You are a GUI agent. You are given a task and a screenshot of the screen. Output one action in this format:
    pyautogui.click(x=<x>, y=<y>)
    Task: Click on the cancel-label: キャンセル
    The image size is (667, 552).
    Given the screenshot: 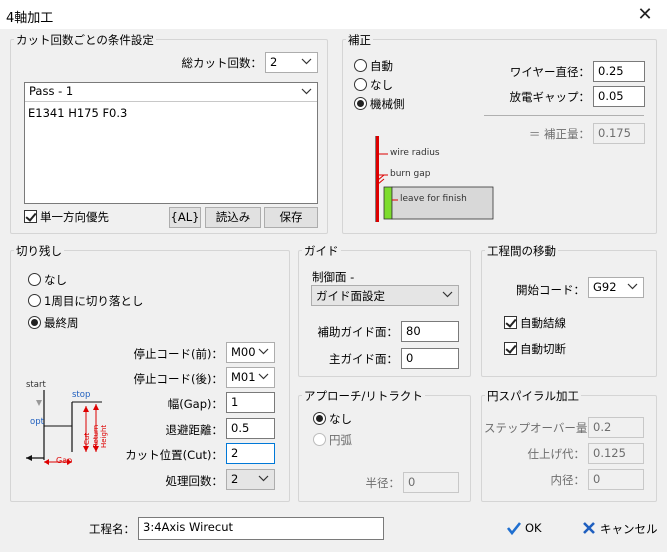 What is the action you would take?
    pyautogui.click(x=629, y=529)
    